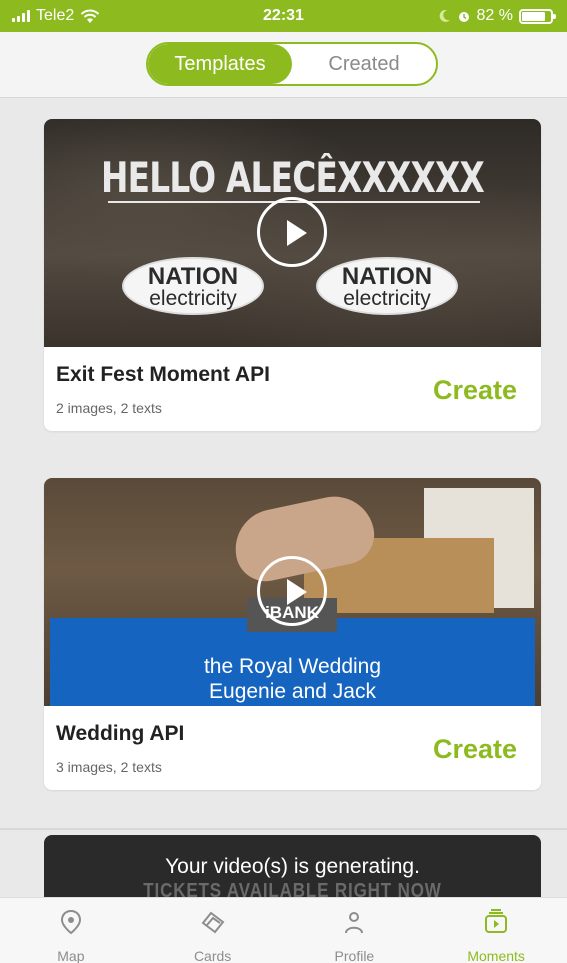  I want to click on map-pin-icon, so click(70, 922).